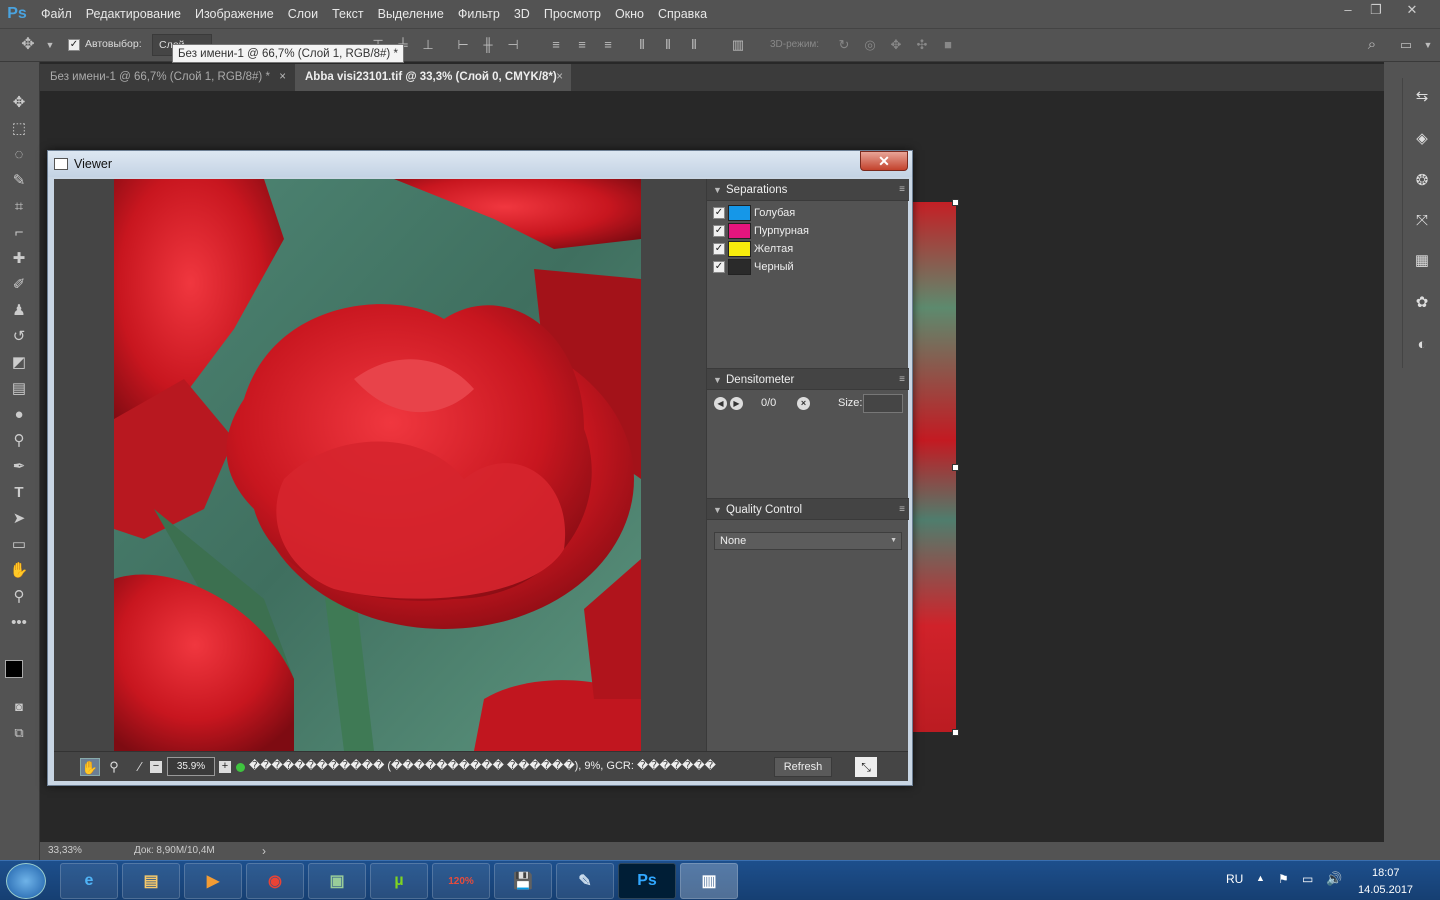  I want to click on zoom-input: 35.9%, so click(191, 766).